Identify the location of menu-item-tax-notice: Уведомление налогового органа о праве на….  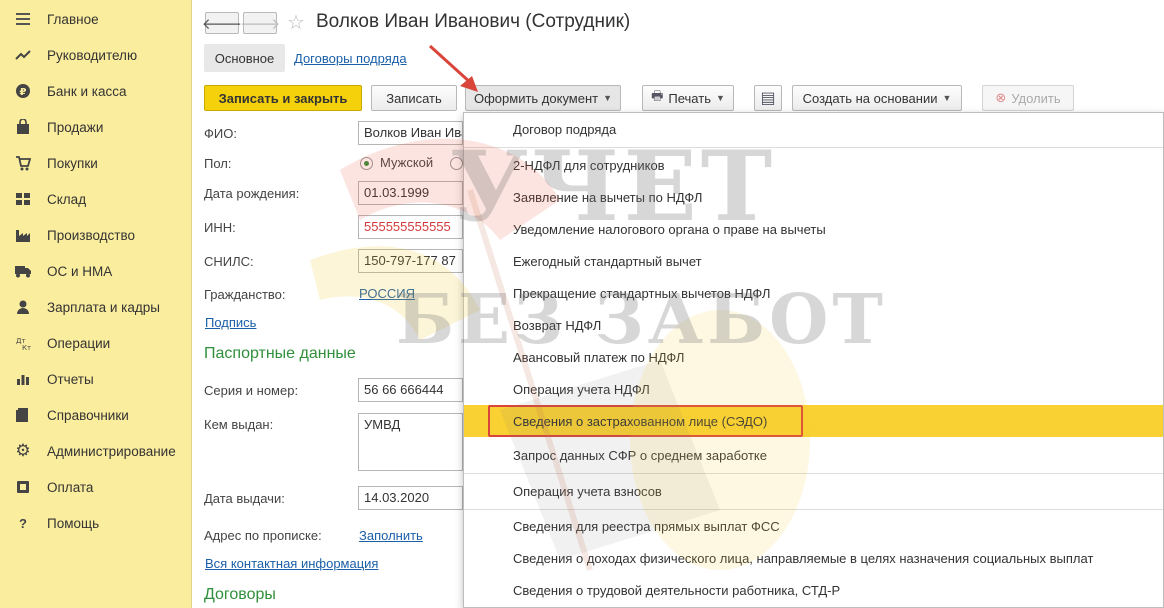
(813, 229).